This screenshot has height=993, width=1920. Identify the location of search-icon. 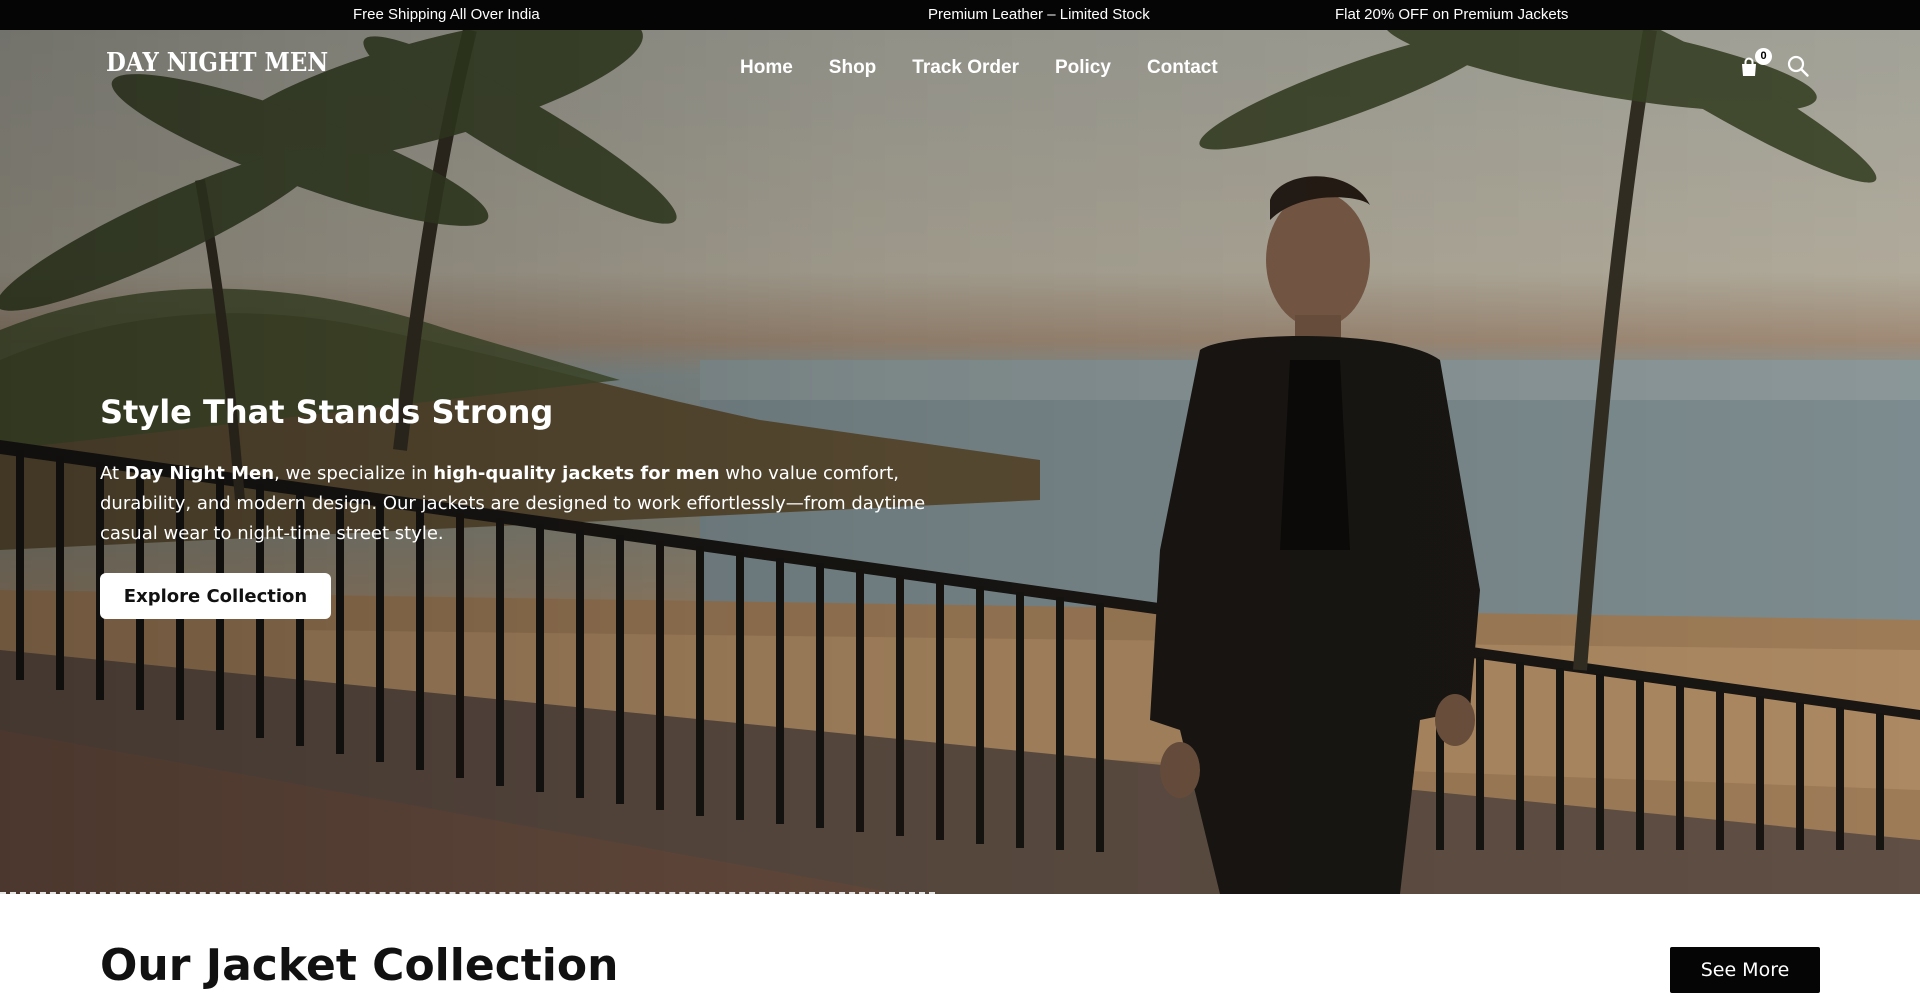
(1798, 66).